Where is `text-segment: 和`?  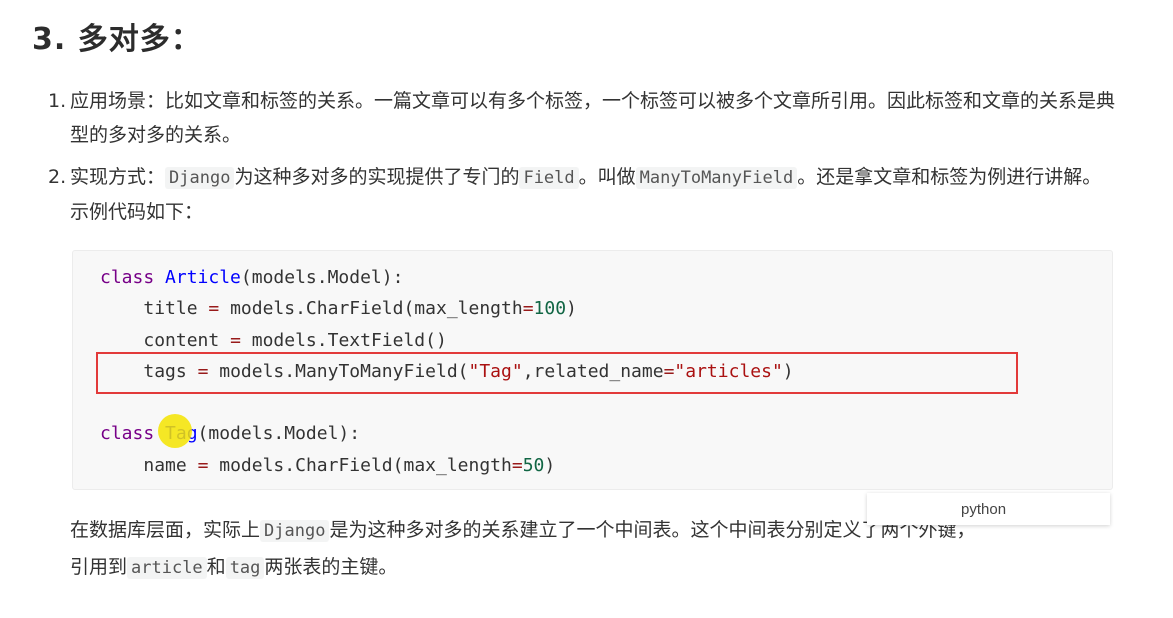
text-segment: 和 is located at coordinates (216, 567).